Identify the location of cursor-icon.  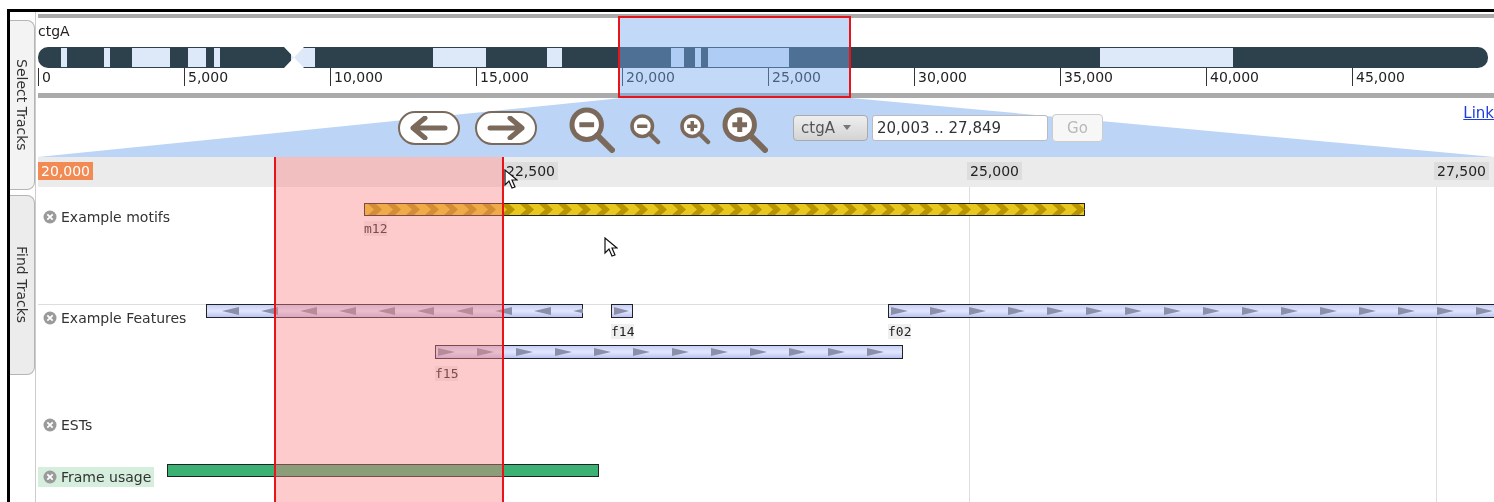
(611, 247).